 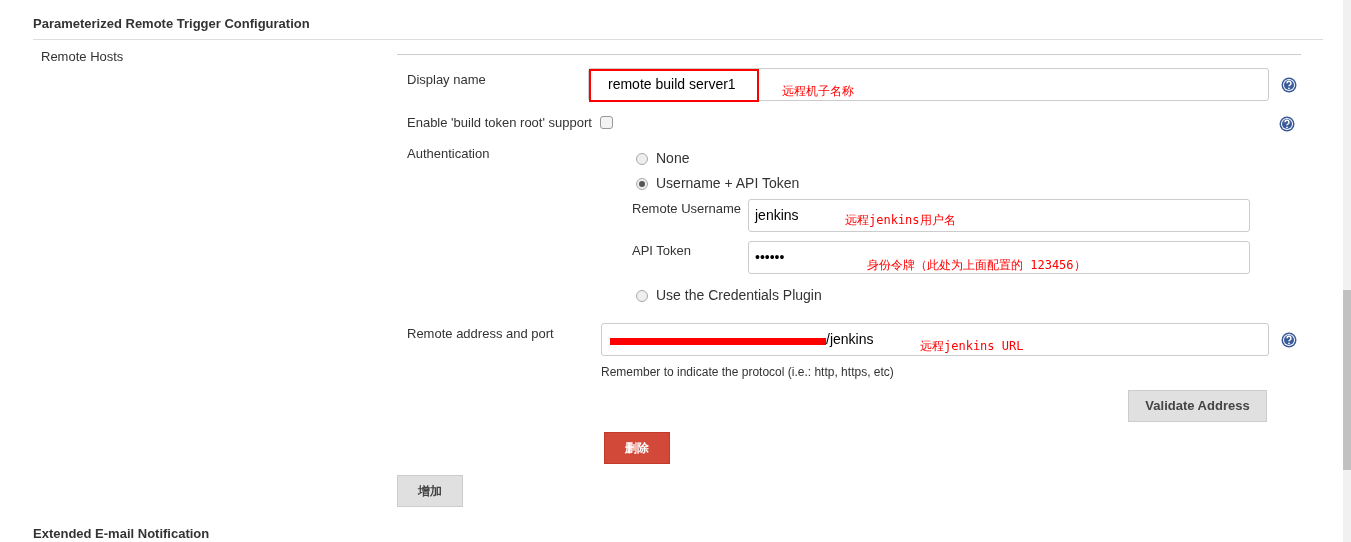 I want to click on delete-button: 删除, so click(x=637, y=448).